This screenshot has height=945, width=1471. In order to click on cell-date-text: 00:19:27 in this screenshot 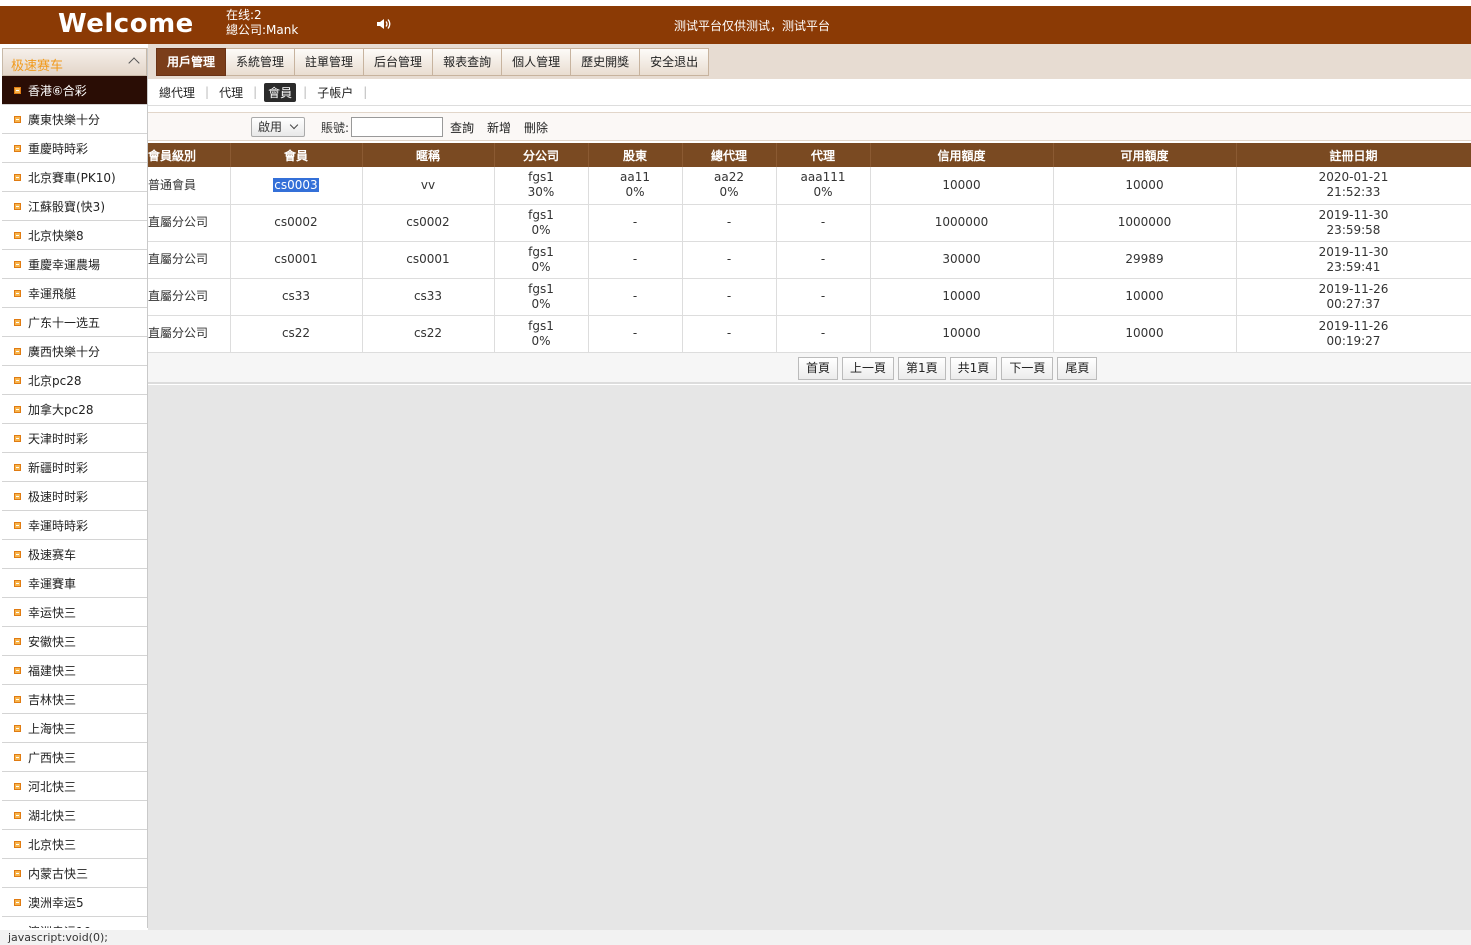, I will do `click(1353, 340)`.